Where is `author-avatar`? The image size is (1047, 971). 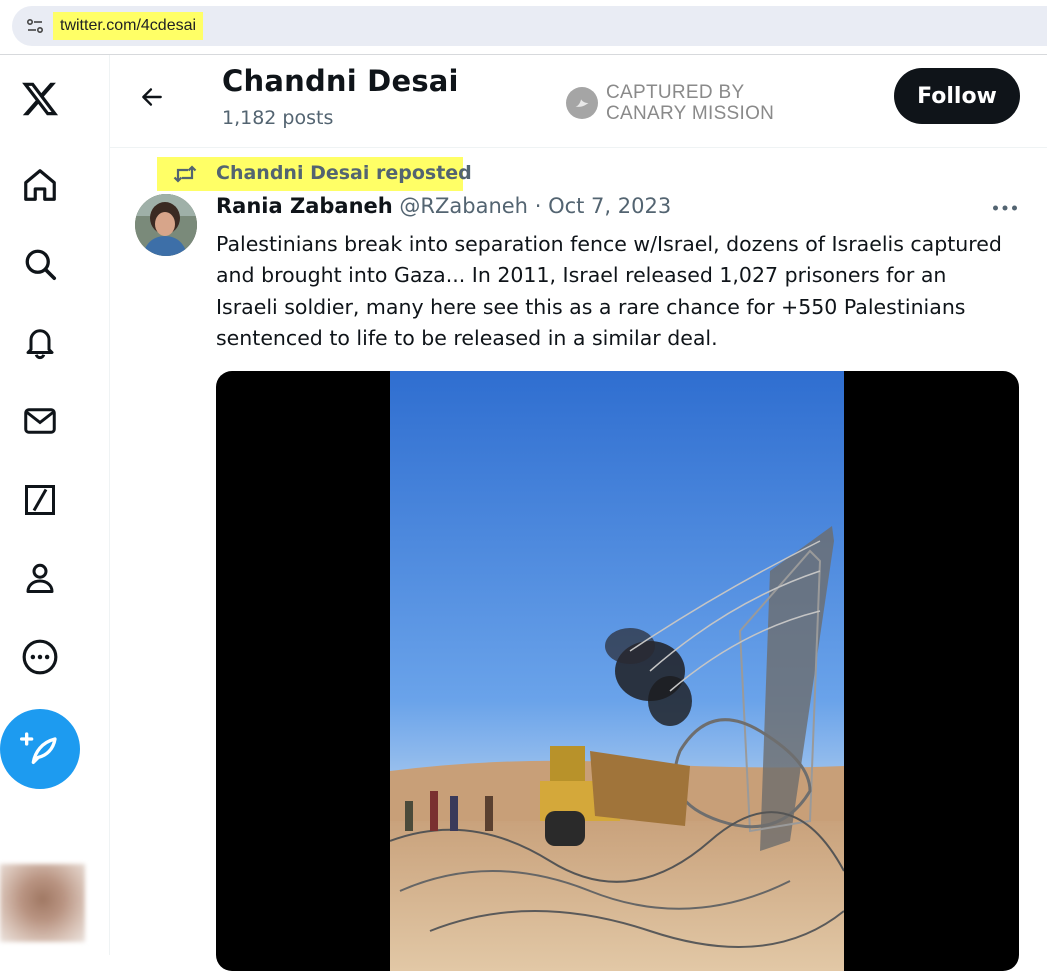 author-avatar is located at coordinates (166, 225).